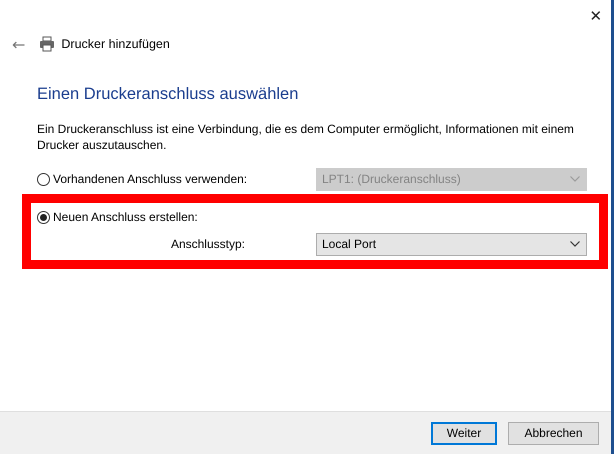 The width and height of the screenshot is (614, 454). What do you see at coordinates (596, 14) in the screenshot?
I see `close-button: ✕` at bounding box center [596, 14].